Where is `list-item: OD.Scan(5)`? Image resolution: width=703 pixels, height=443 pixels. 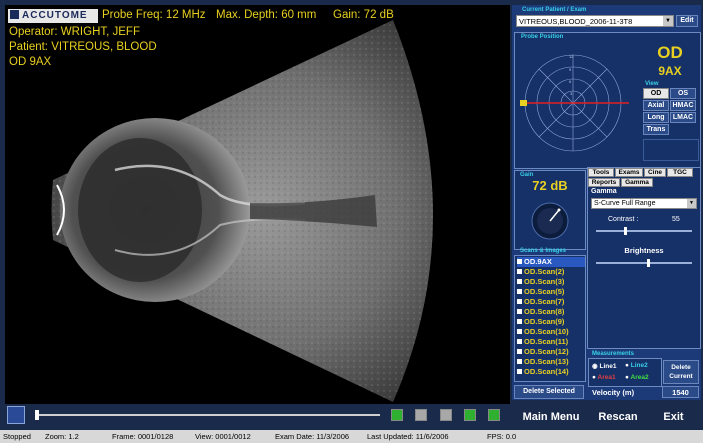 list-item: OD.Scan(5) is located at coordinates (551, 292).